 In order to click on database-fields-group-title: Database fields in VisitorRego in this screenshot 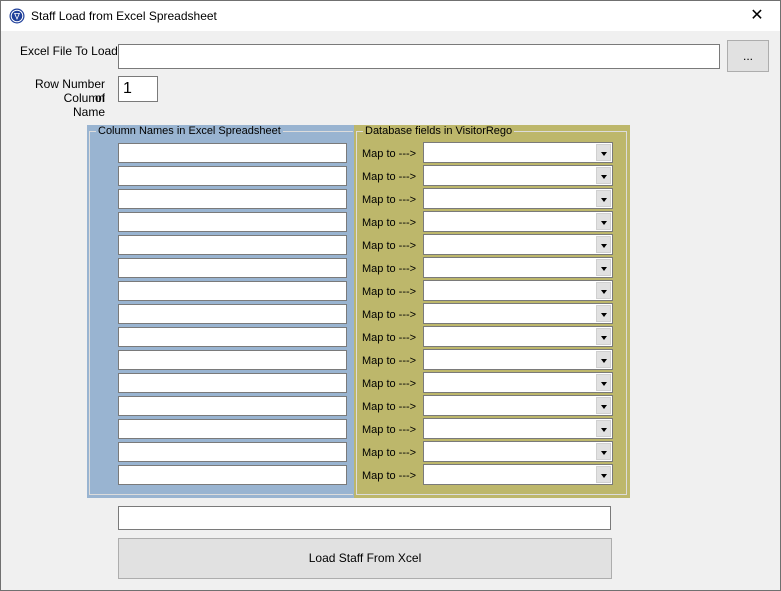, I will do `click(439, 131)`.